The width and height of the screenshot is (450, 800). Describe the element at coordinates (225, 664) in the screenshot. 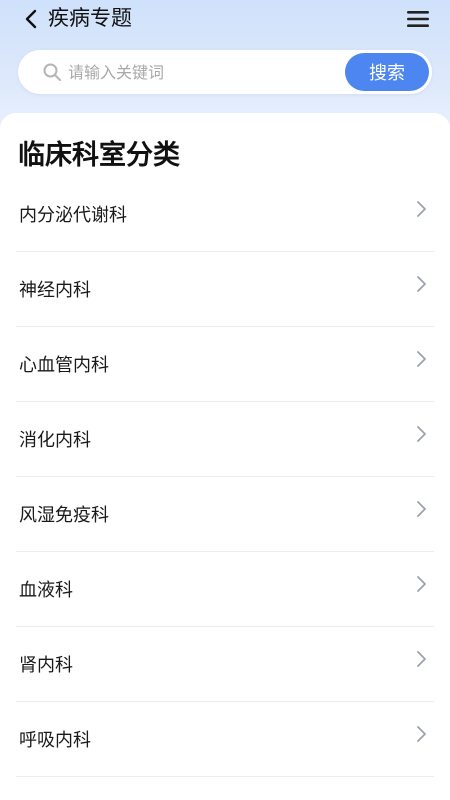

I see `list-item: 肾内科` at that location.